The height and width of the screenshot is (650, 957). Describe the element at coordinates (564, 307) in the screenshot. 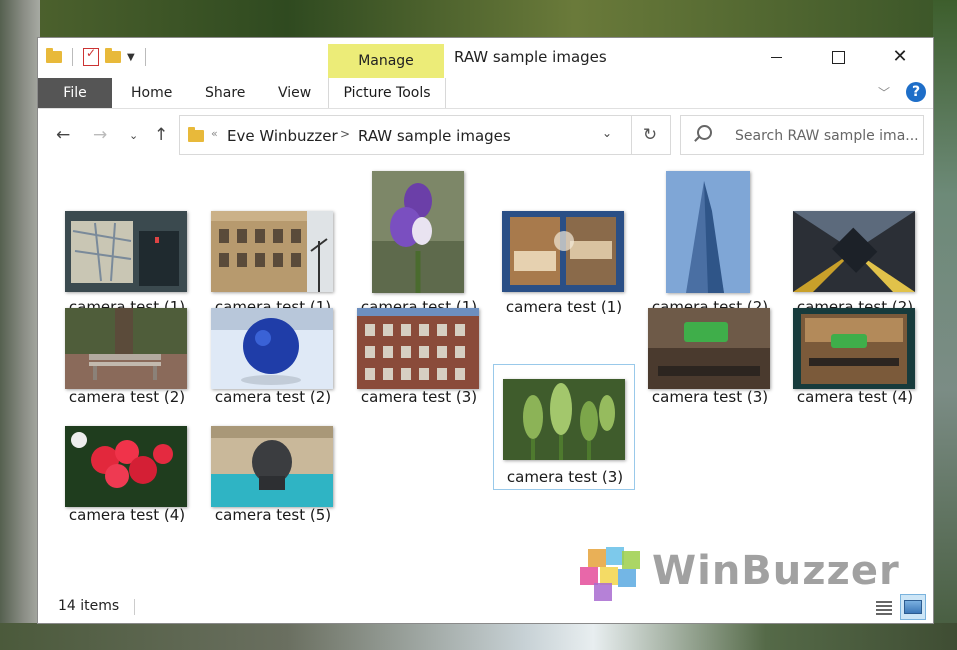

I see `file-name: camera test (1)` at that location.